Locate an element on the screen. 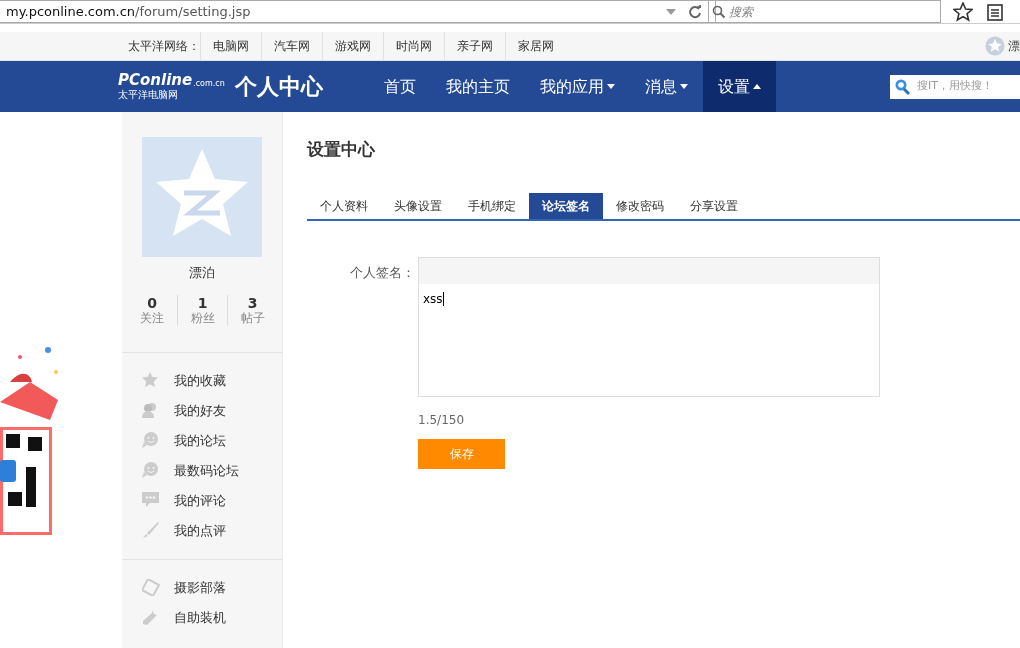 This screenshot has height=648, width=1020. stat-value: 0 is located at coordinates (152, 303).